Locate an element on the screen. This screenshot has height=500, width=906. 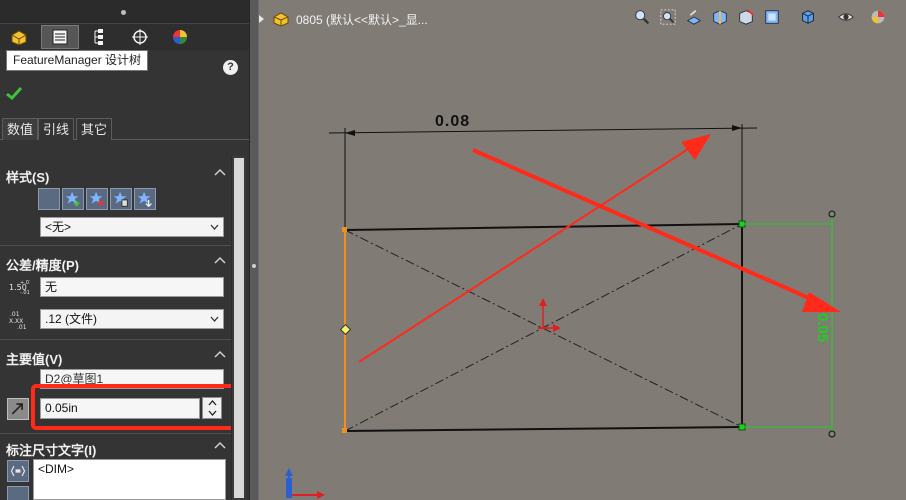
crosshair-icon is located at coordinates (140, 37).